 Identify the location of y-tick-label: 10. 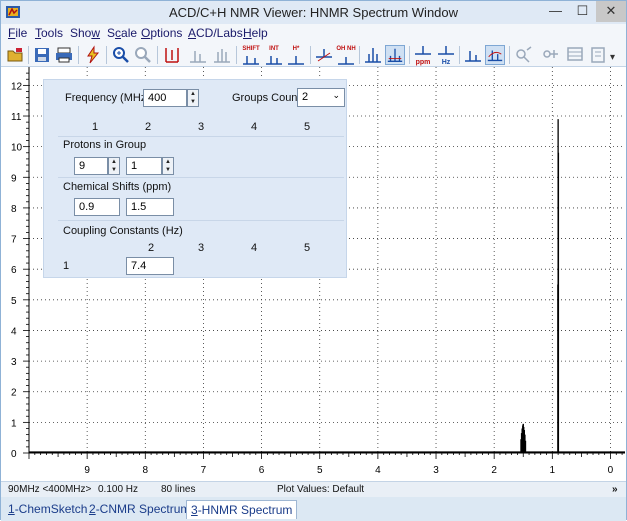
(17, 148).